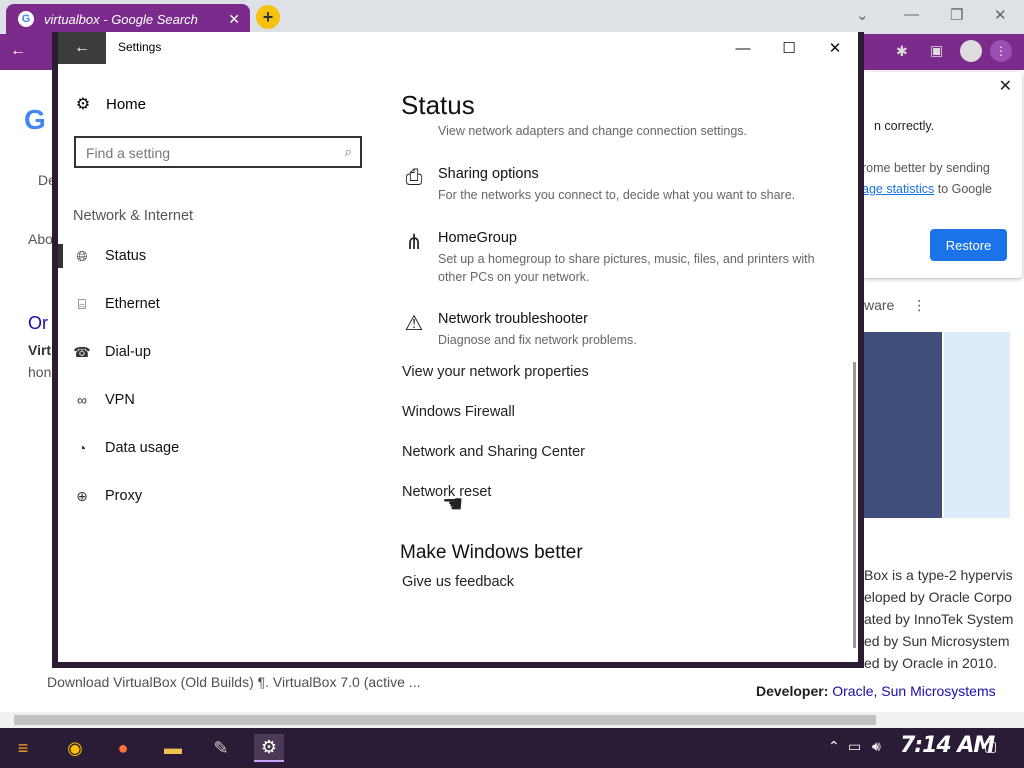 The height and width of the screenshot is (768, 1024). I want to click on chevron-down-icon: ⌄, so click(862, 15).